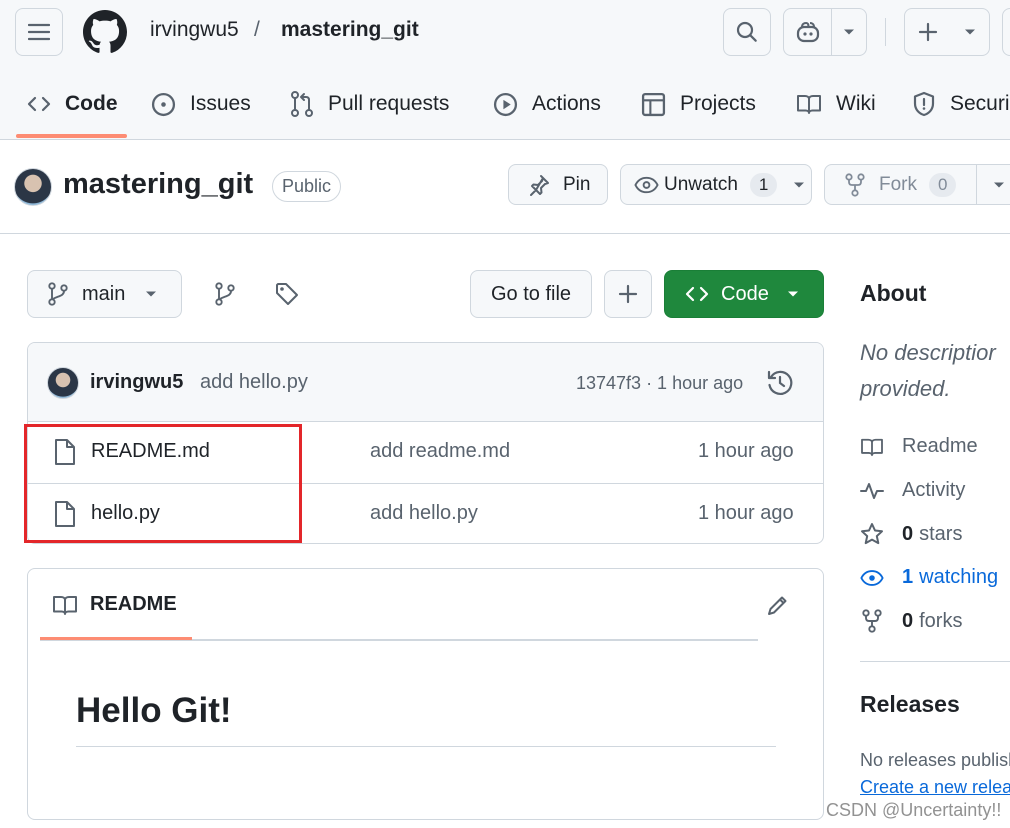 Image resolution: width=1010 pixels, height=828 pixels. Describe the element at coordinates (1006, 32) in the screenshot. I see `issues-button` at that location.